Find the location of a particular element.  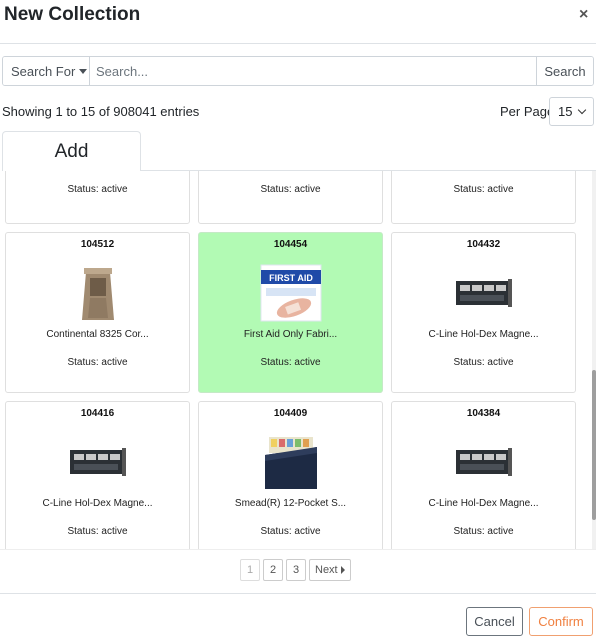

search-button: Search is located at coordinates (564, 71).